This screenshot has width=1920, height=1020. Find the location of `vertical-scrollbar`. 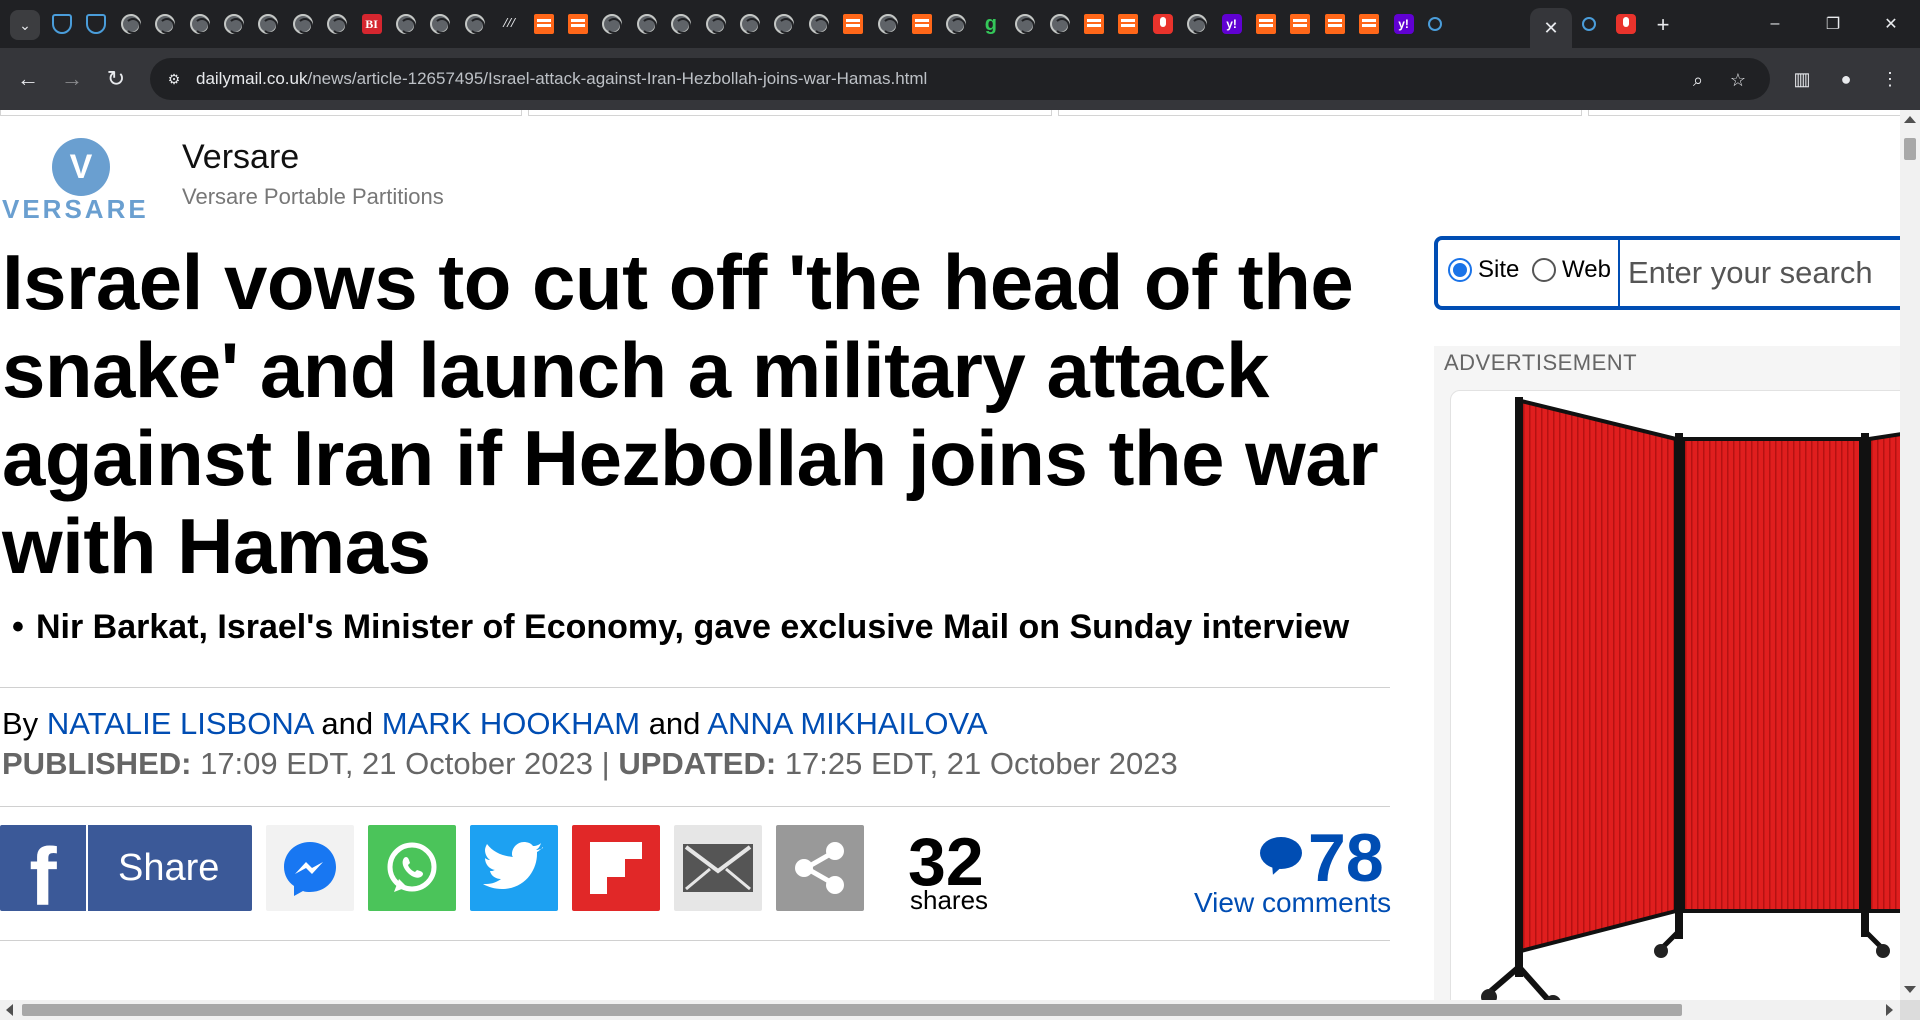

vertical-scrollbar is located at coordinates (1910, 555).